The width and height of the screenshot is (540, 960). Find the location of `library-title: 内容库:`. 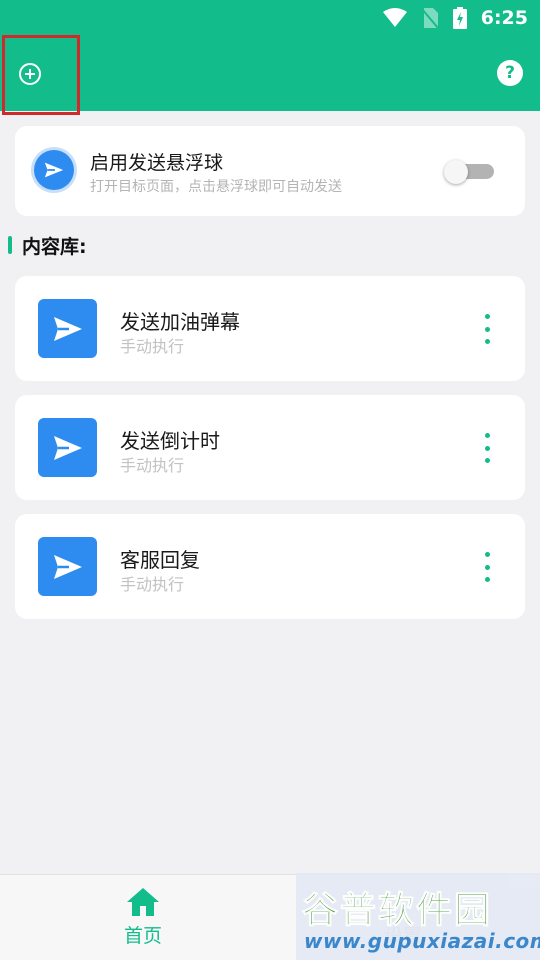

library-title: 内容库: is located at coordinates (54, 246).